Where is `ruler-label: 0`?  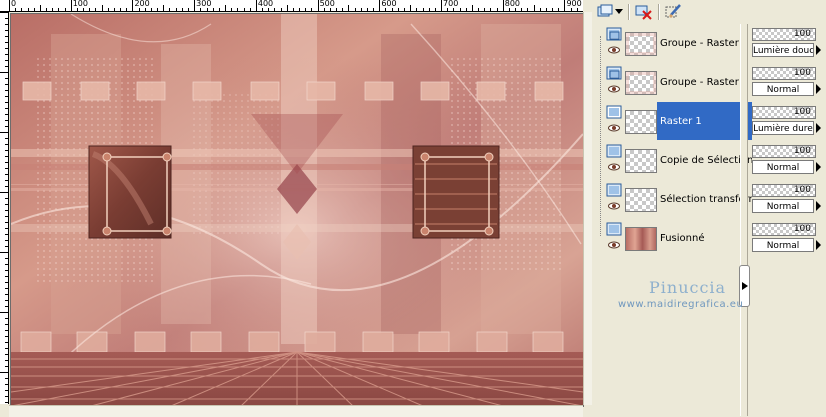
ruler-label: 0 is located at coordinates (14, 4).